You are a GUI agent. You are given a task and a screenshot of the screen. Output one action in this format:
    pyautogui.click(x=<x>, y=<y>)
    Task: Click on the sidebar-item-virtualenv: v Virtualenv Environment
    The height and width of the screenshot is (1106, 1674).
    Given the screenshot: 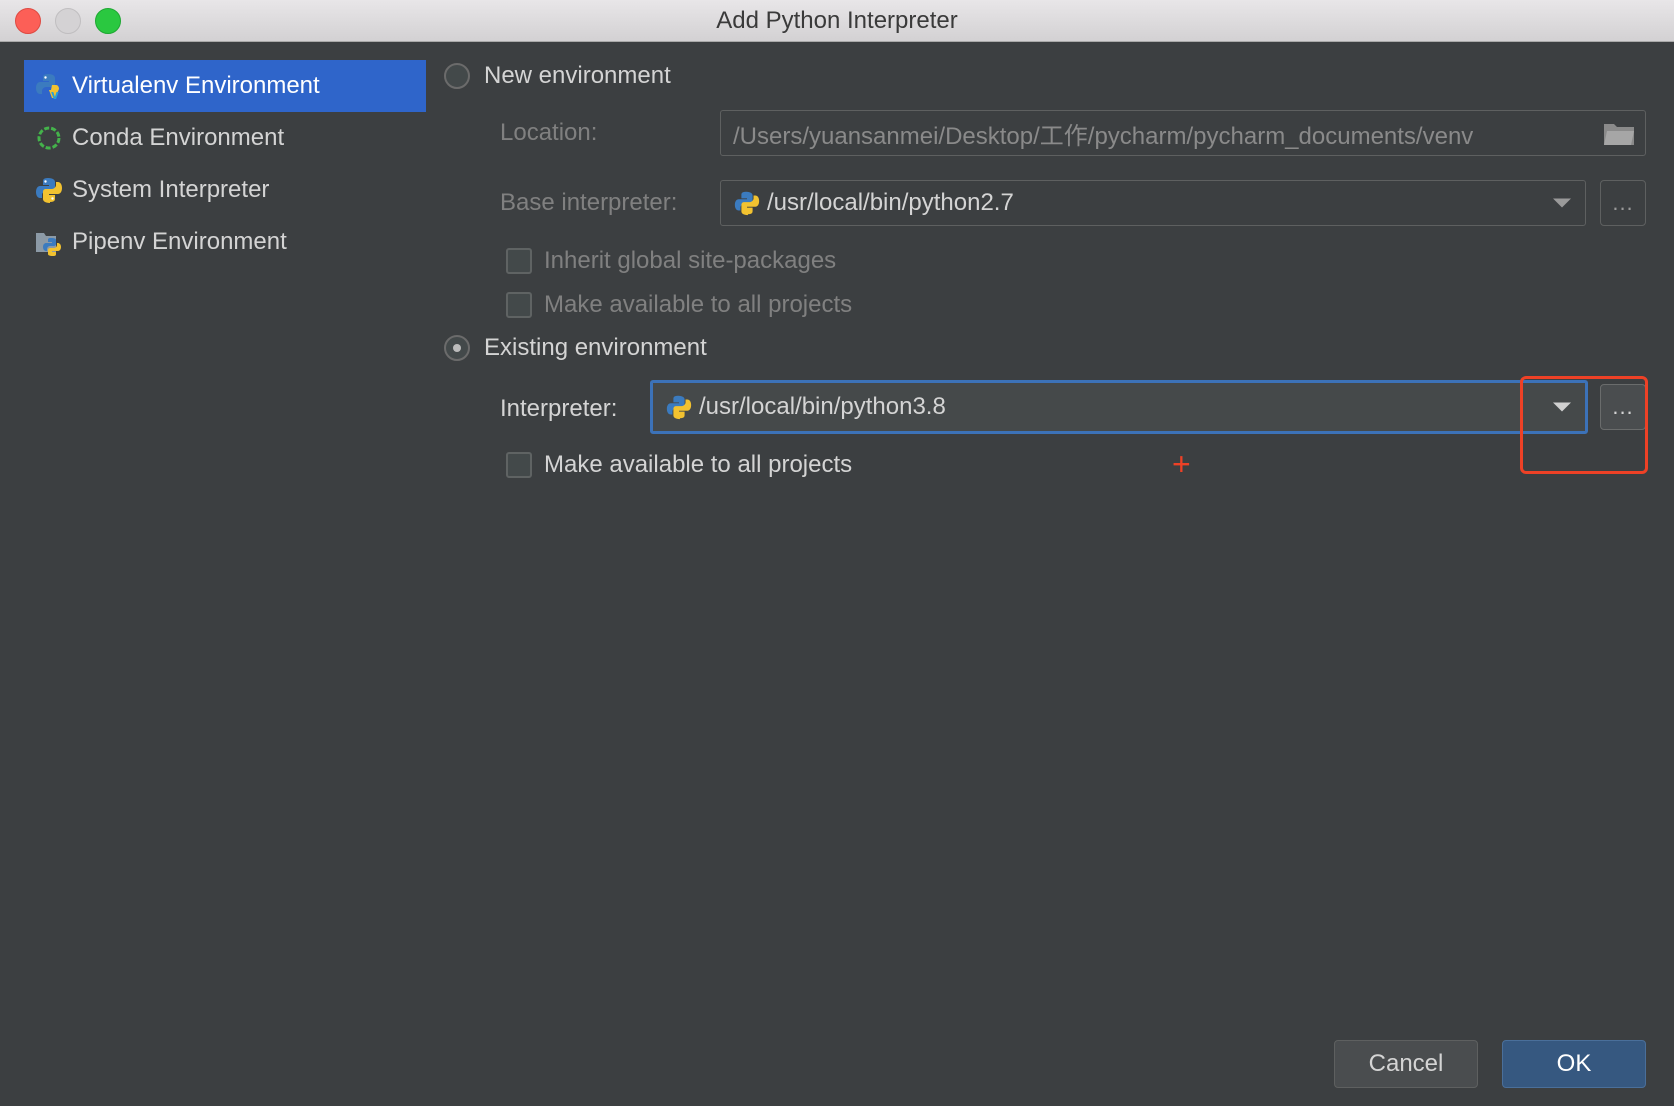 What is the action you would take?
    pyautogui.click(x=225, y=86)
    